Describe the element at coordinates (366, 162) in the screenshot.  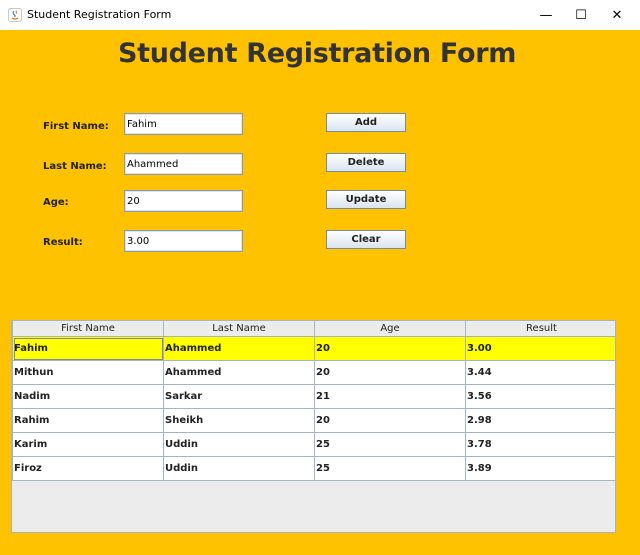
I see `delete-button: Delete` at that location.